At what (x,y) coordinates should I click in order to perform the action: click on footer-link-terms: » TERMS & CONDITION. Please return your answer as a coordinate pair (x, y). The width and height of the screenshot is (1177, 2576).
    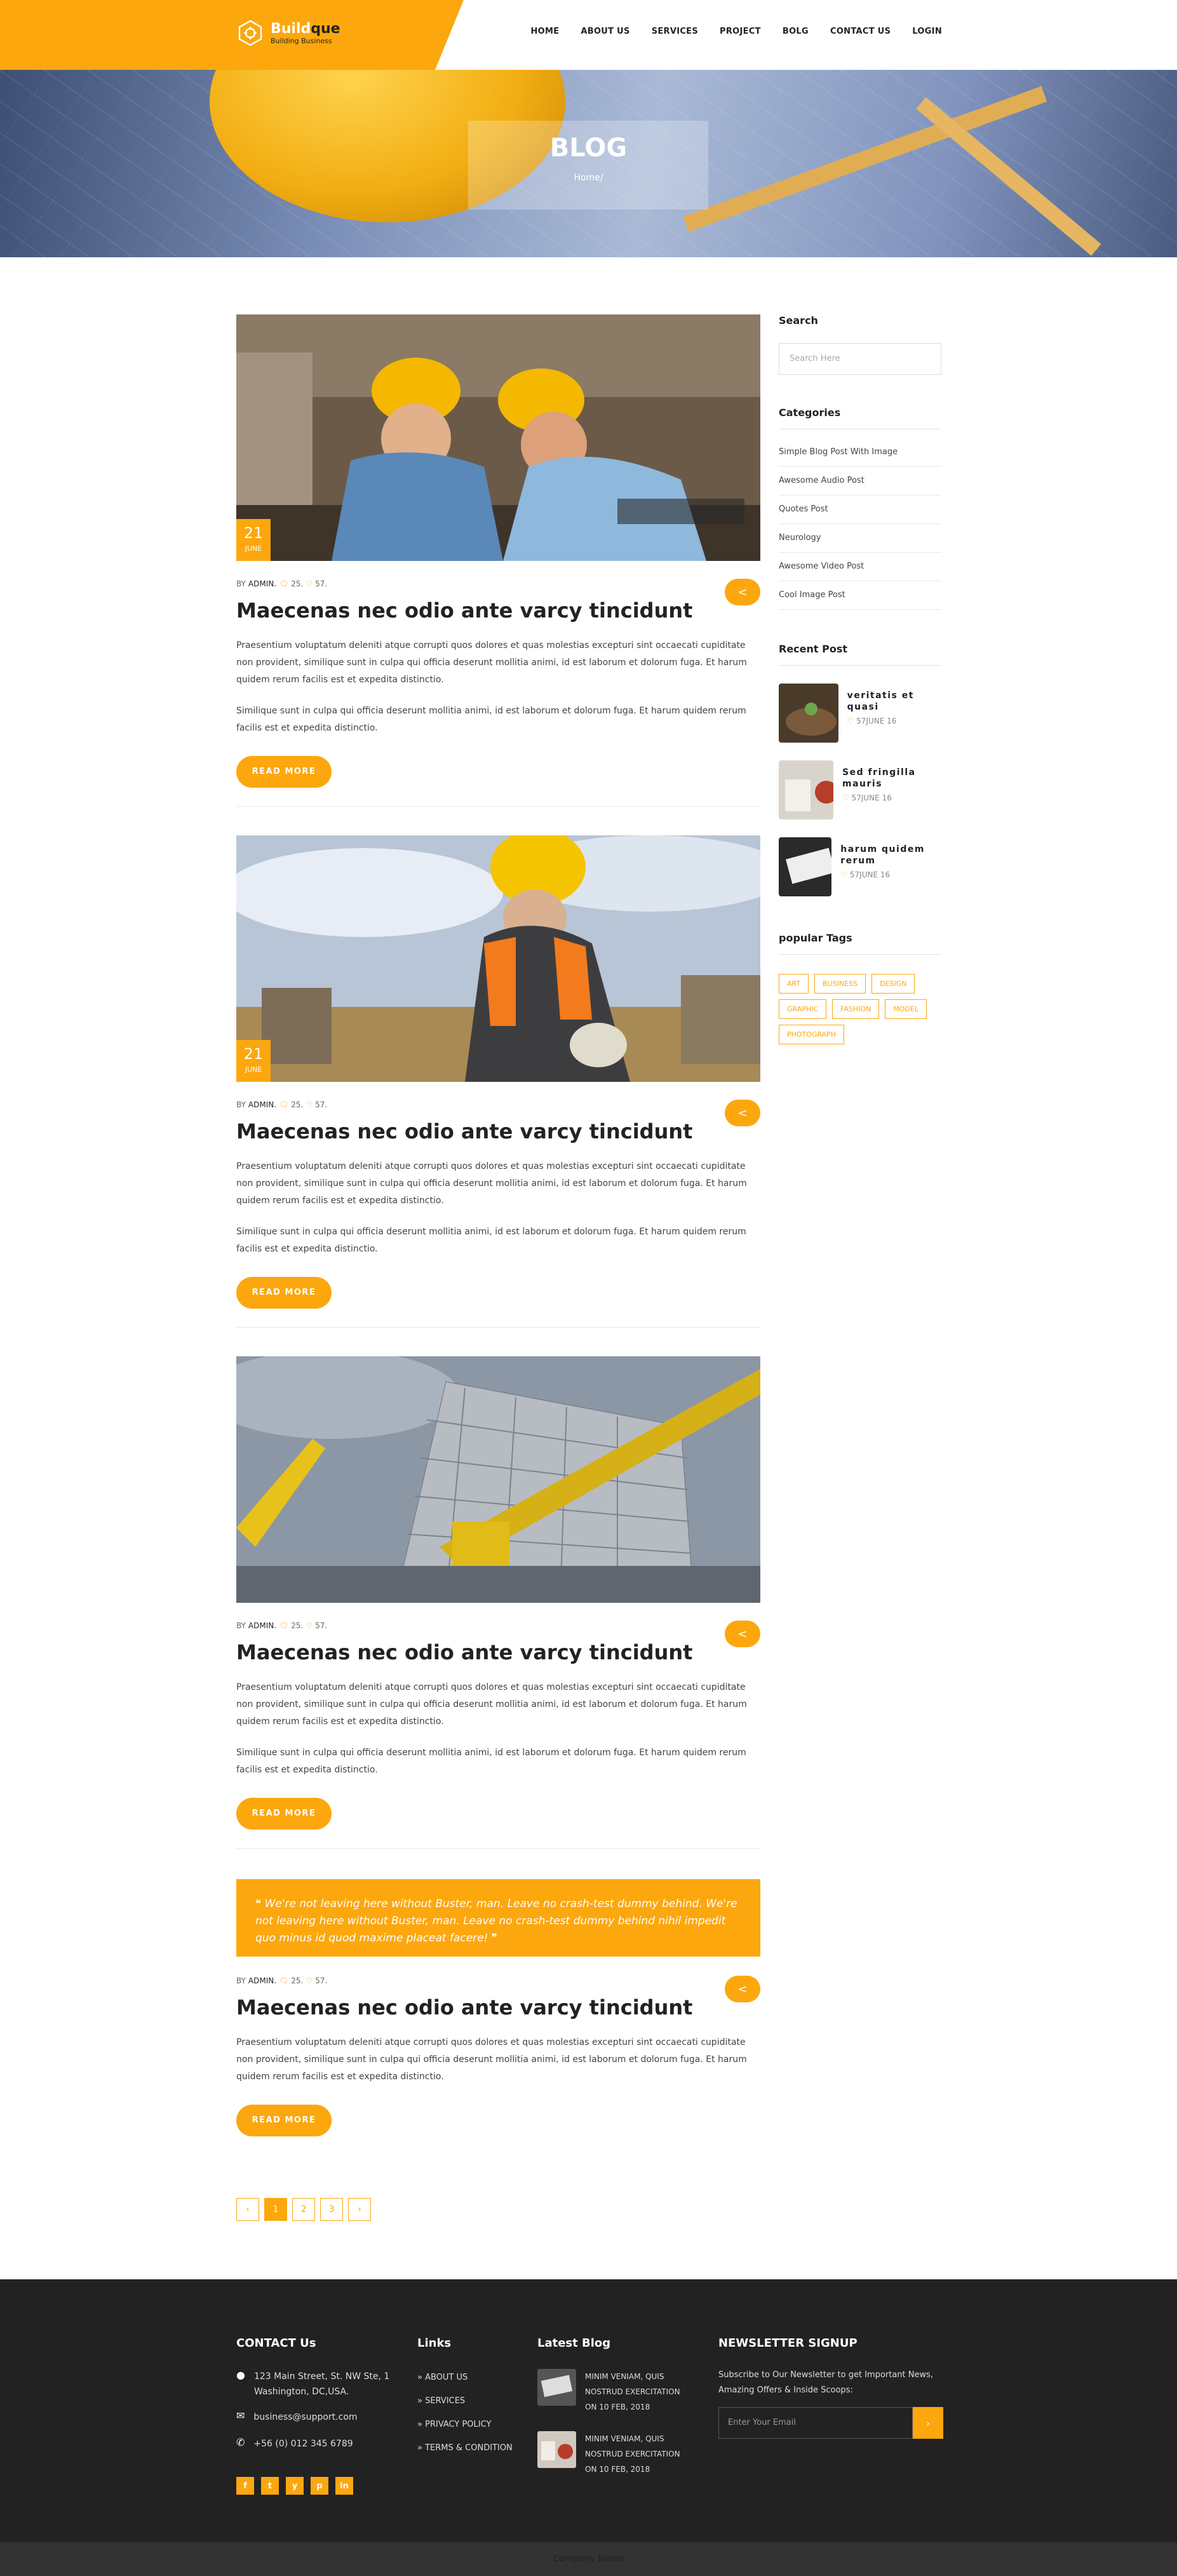
    Looking at the image, I should click on (471, 2448).